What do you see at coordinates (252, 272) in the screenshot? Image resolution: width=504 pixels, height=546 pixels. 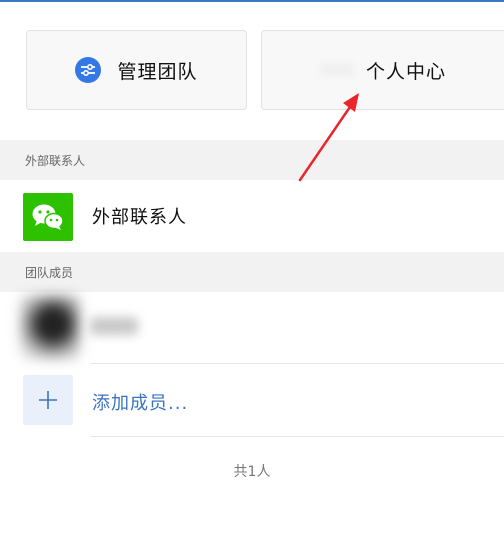 I see `team-members-header: 团队成员` at bounding box center [252, 272].